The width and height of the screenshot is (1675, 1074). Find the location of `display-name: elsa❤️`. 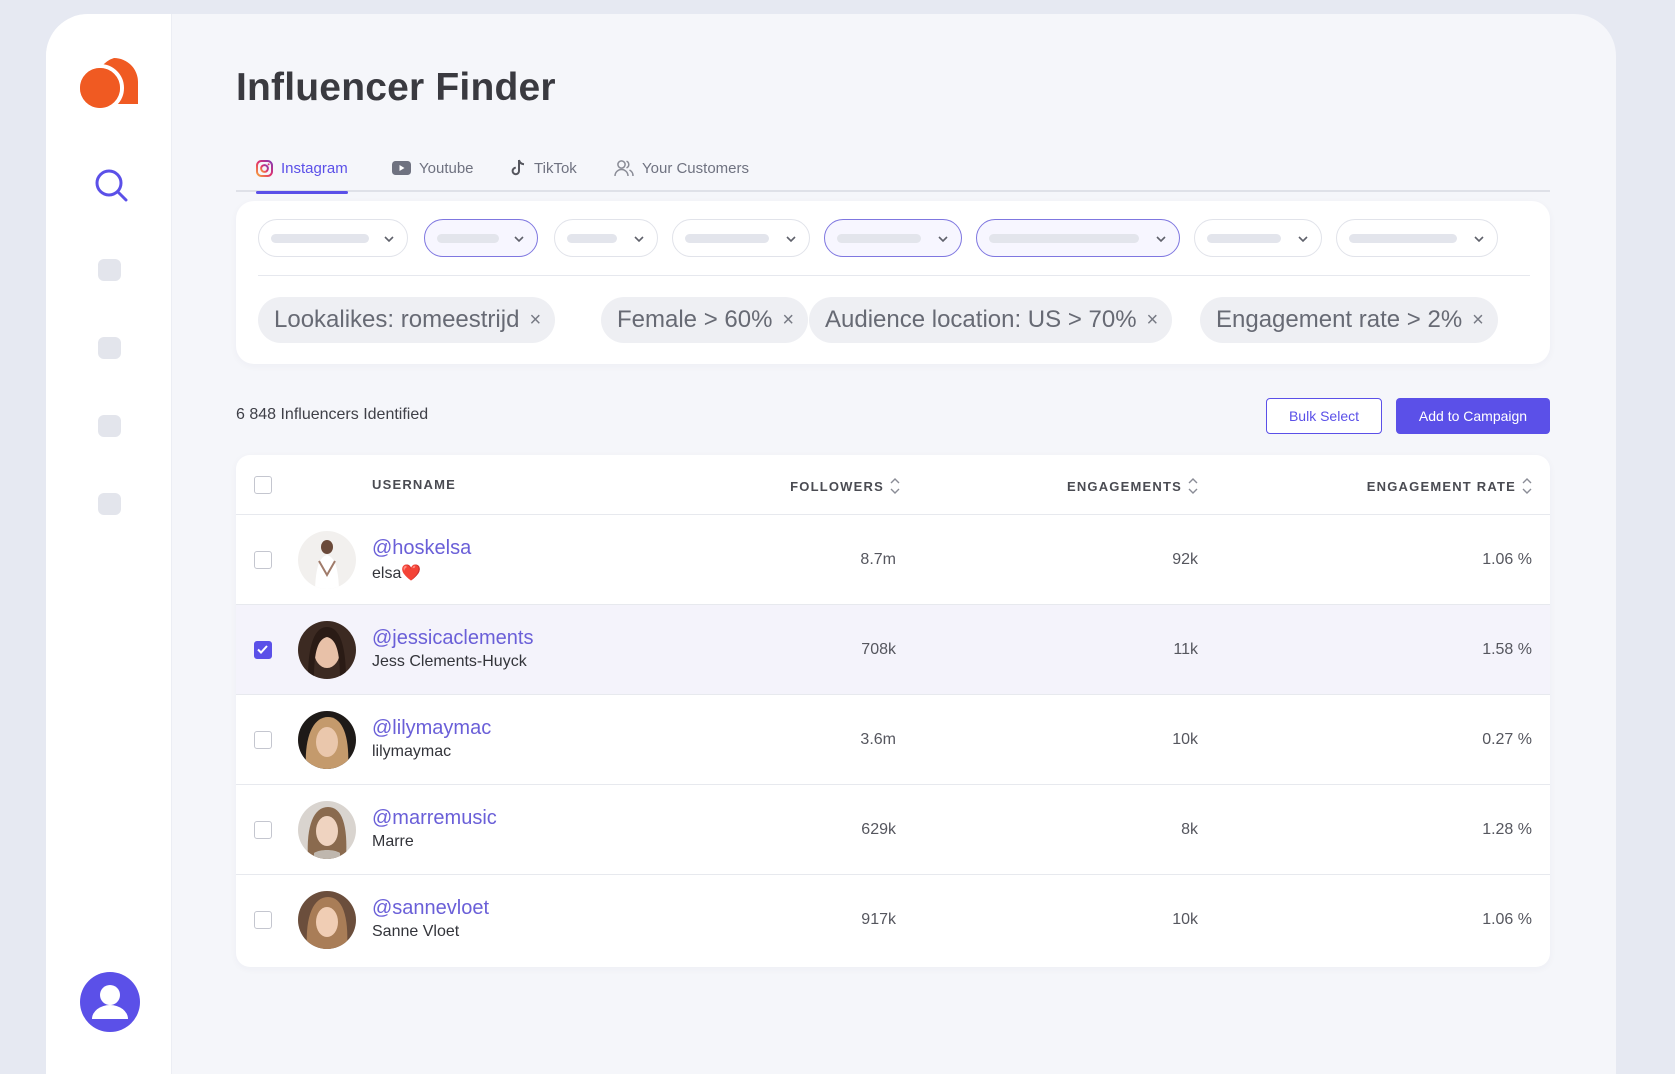

display-name: elsa❤️ is located at coordinates (397, 573).